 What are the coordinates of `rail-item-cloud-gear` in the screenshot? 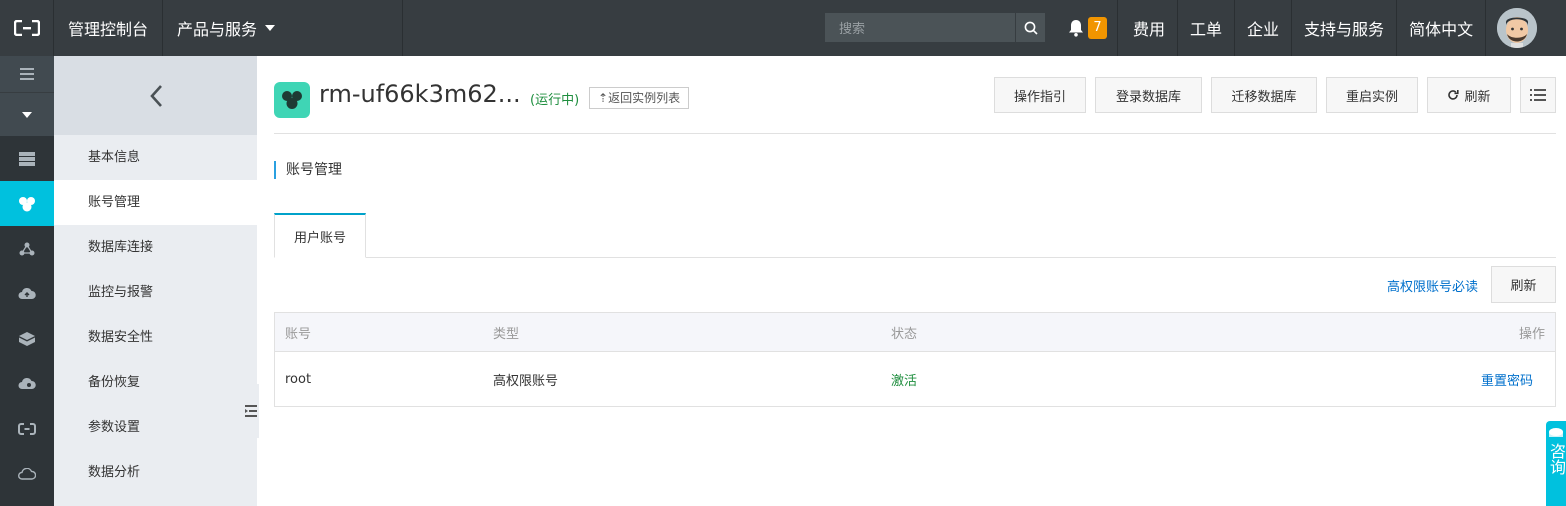 It's located at (27, 383).